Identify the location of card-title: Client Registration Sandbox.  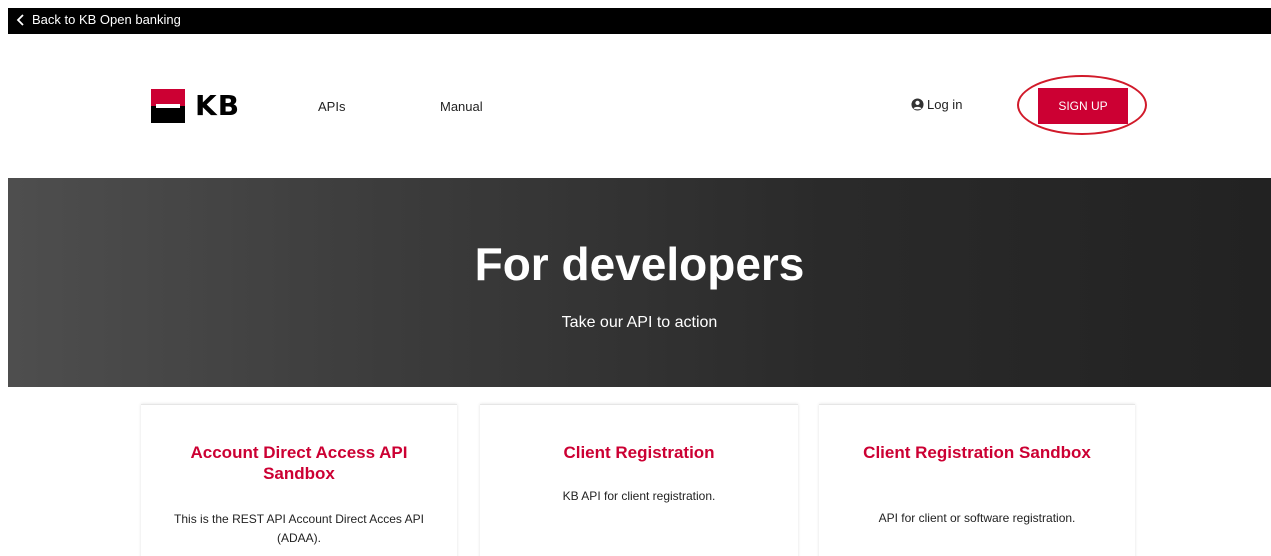
(977, 452).